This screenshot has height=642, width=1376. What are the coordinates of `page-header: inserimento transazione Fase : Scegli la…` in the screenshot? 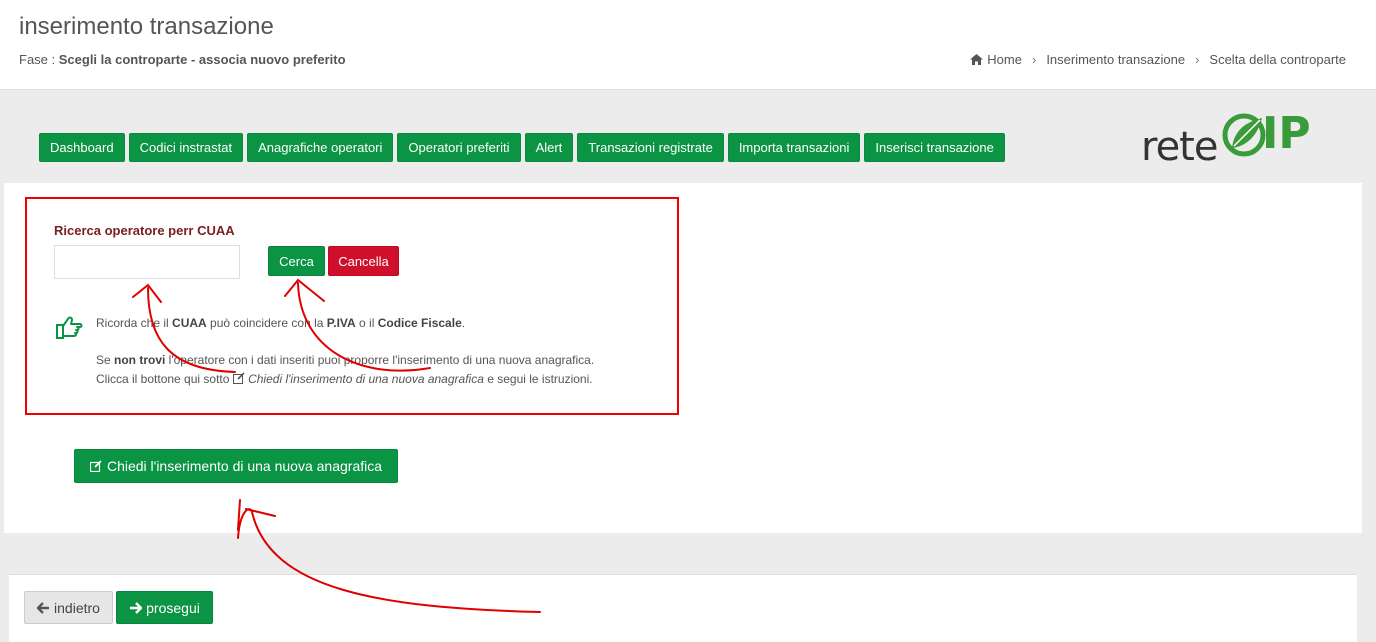 It's located at (688, 45).